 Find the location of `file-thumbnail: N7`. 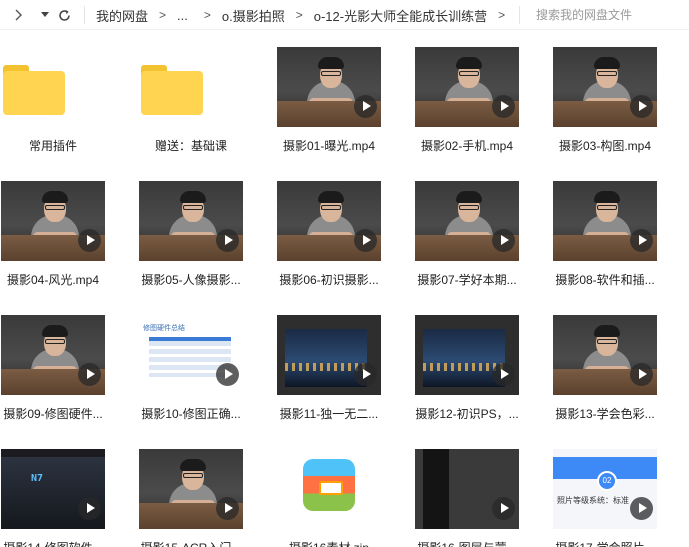

file-thumbnail: N7 is located at coordinates (53, 489).